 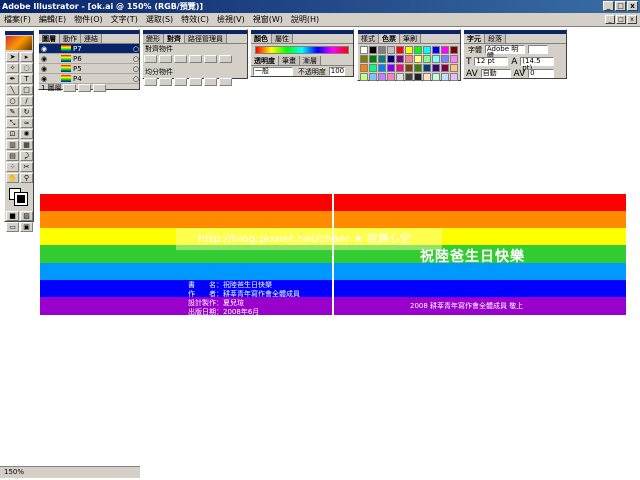 I want to click on eyedropper-tool-icon: ⤸, so click(x=26, y=156).